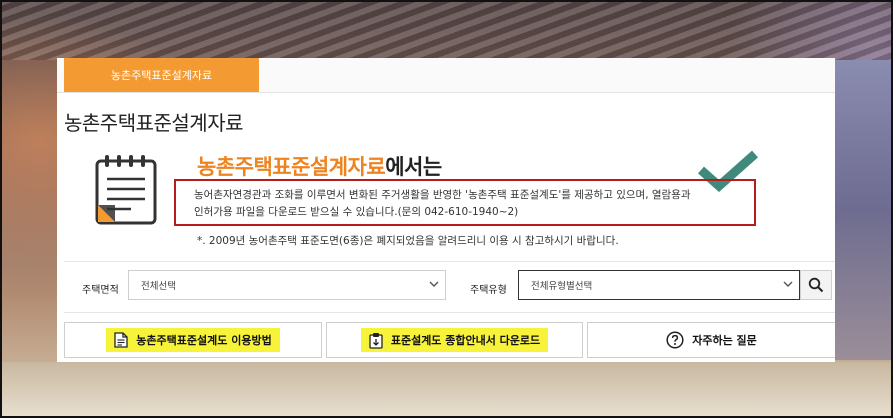  Describe the element at coordinates (376, 340) in the screenshot. I see `clipboard-icon` at that location.